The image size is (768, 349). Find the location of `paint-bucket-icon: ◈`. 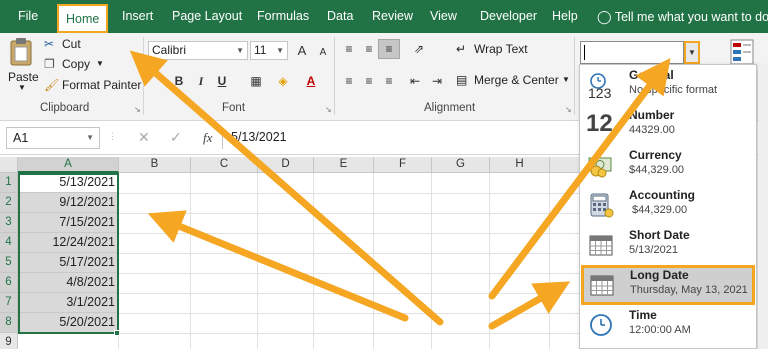

paint-bucket-icon: ◈ is located at coordinates (283, 81).